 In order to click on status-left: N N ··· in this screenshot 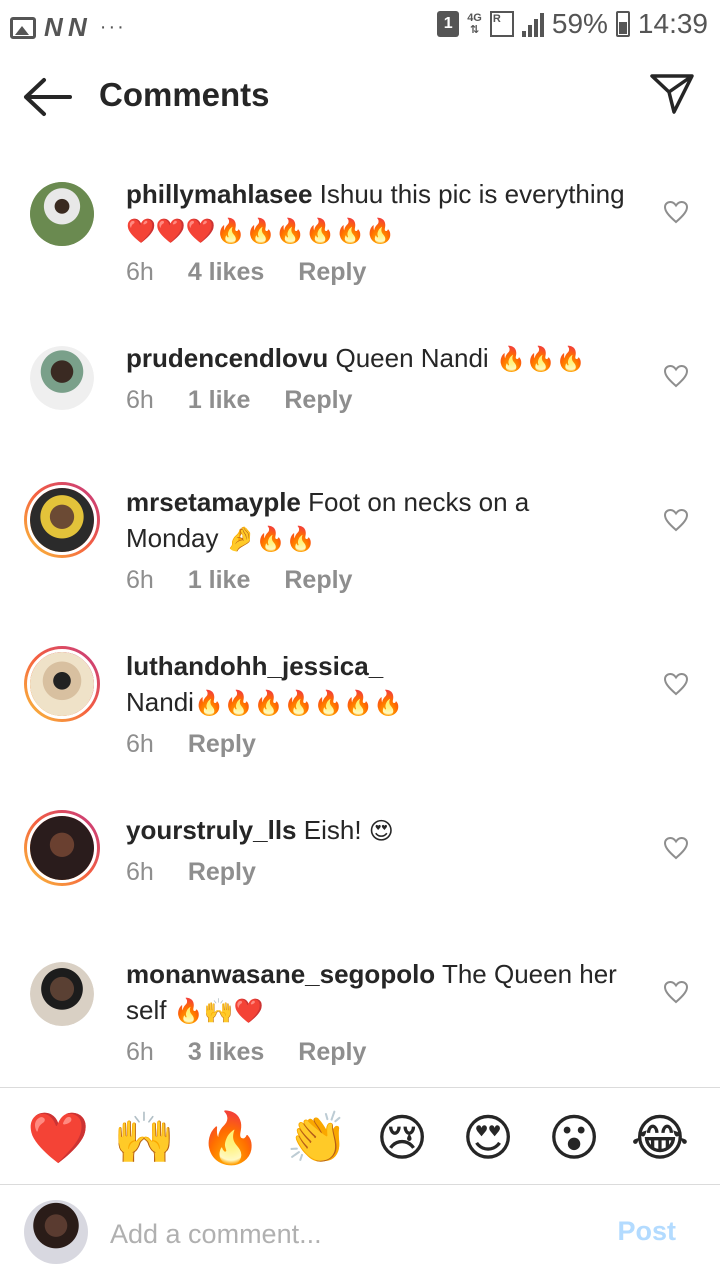, I will do `click(68, 27)`.